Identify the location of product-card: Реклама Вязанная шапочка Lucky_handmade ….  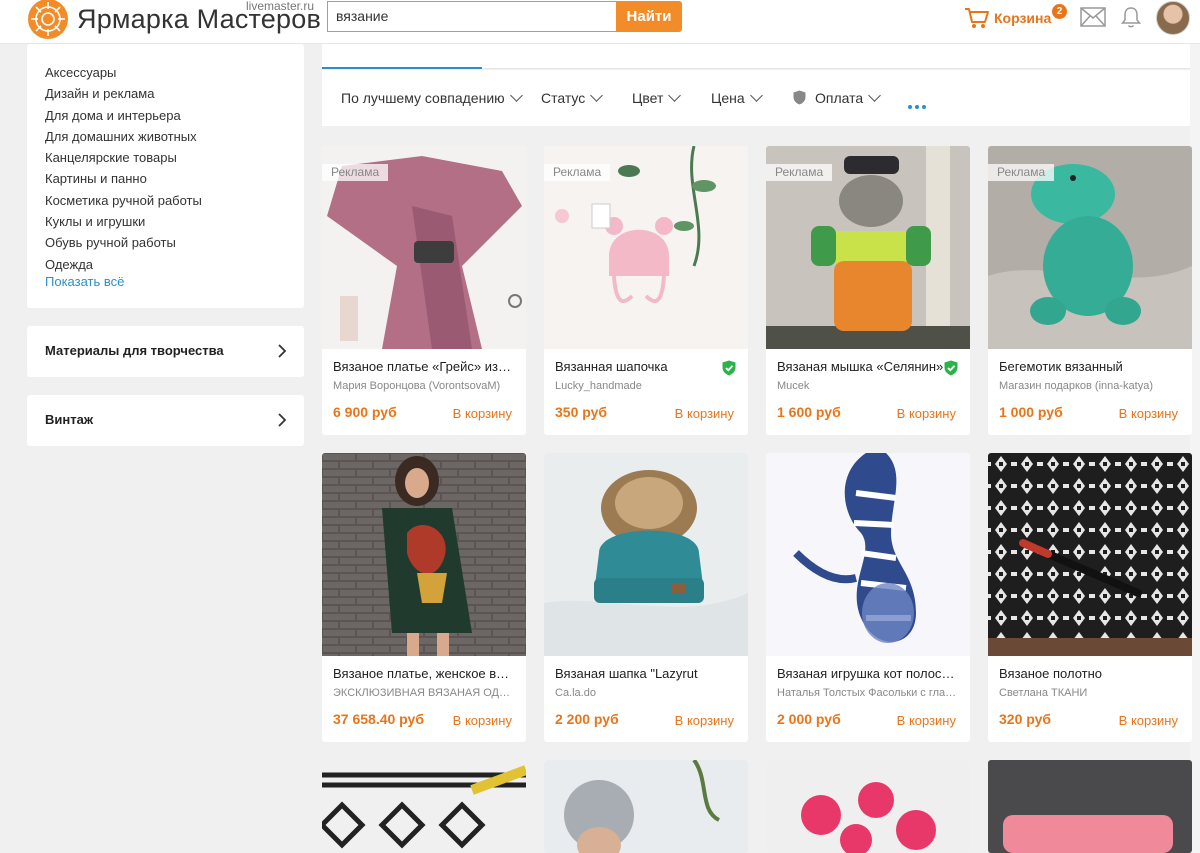
(646, 290).